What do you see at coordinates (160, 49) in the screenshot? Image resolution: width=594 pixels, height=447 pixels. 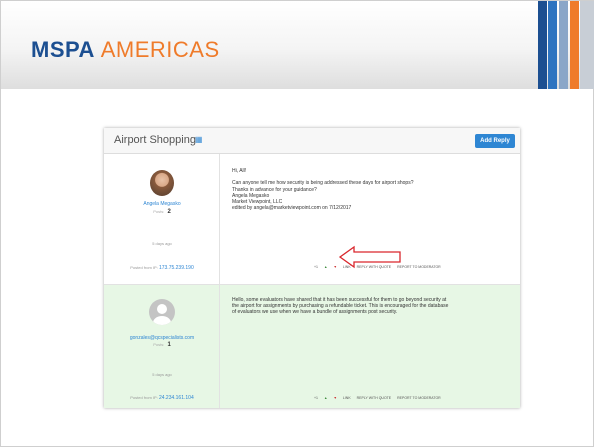 I see `brand-secondary: AMERICAS` at bounding box center [160, 49].